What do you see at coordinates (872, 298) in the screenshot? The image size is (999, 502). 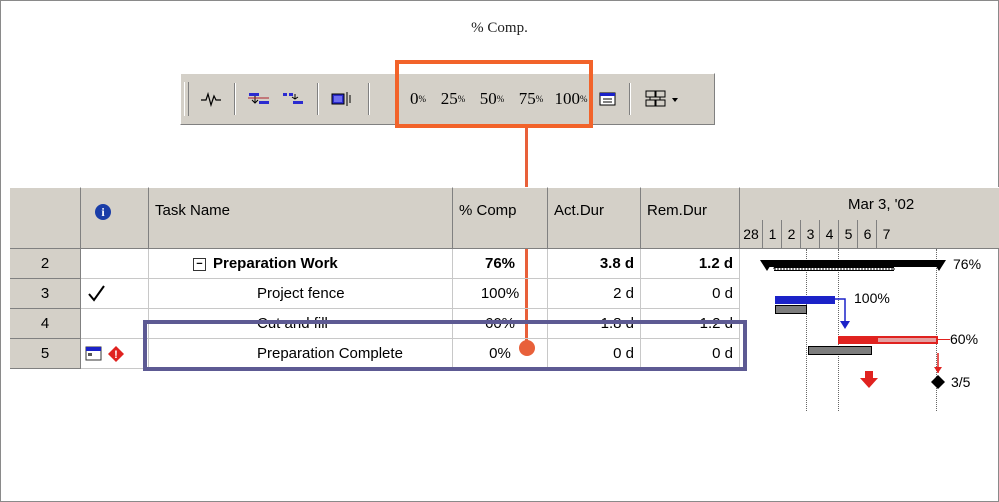 I see `bar-label: 100%` at bounding box center [872, 298].